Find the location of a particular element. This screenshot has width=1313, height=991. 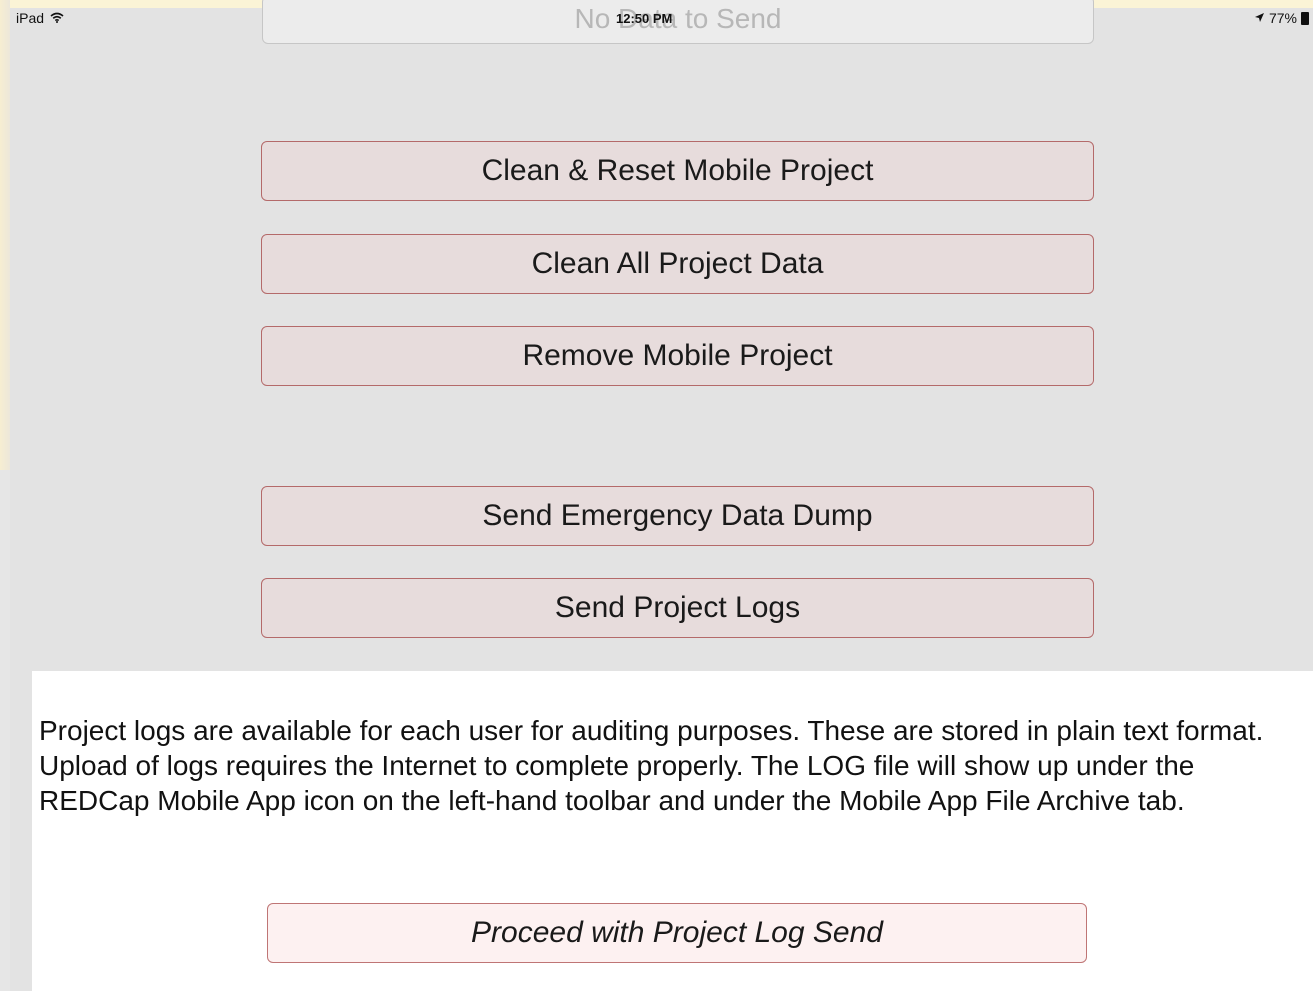

wifi-icon is located at coordinates (57, 18).